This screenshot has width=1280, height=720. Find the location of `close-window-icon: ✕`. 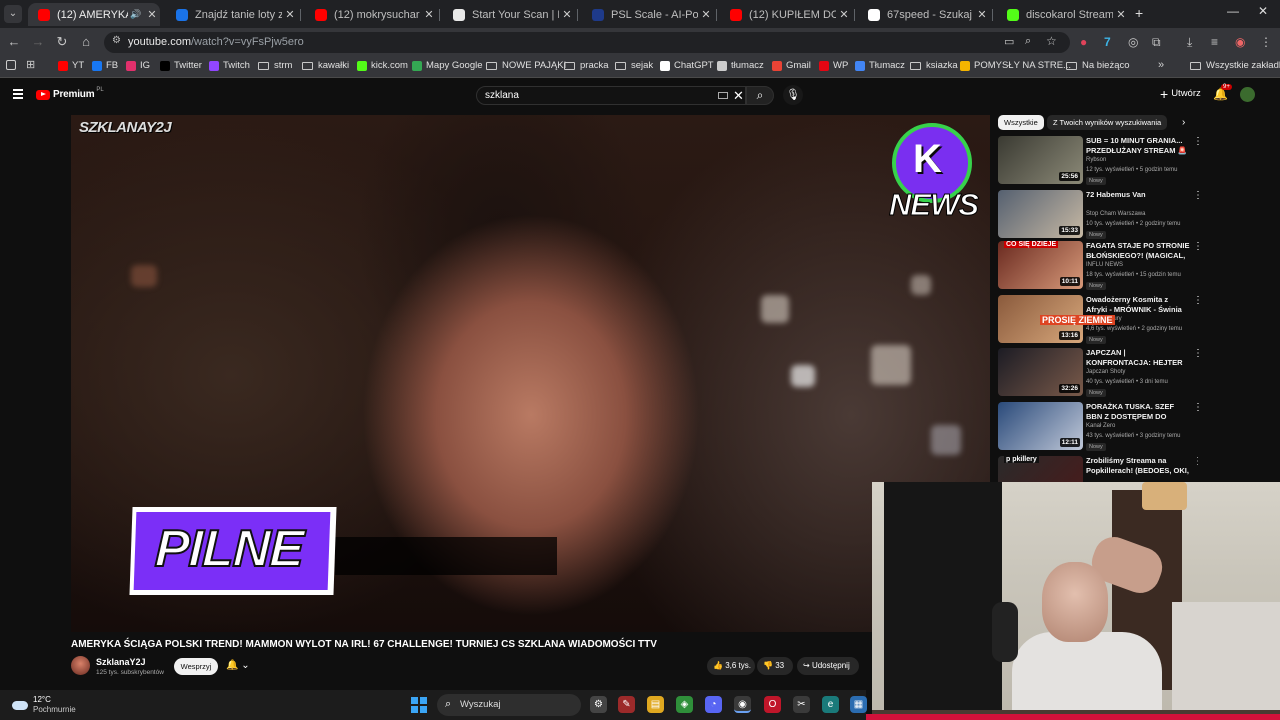

close-window-icon: ✕ is located at coordinates (1263, 11).